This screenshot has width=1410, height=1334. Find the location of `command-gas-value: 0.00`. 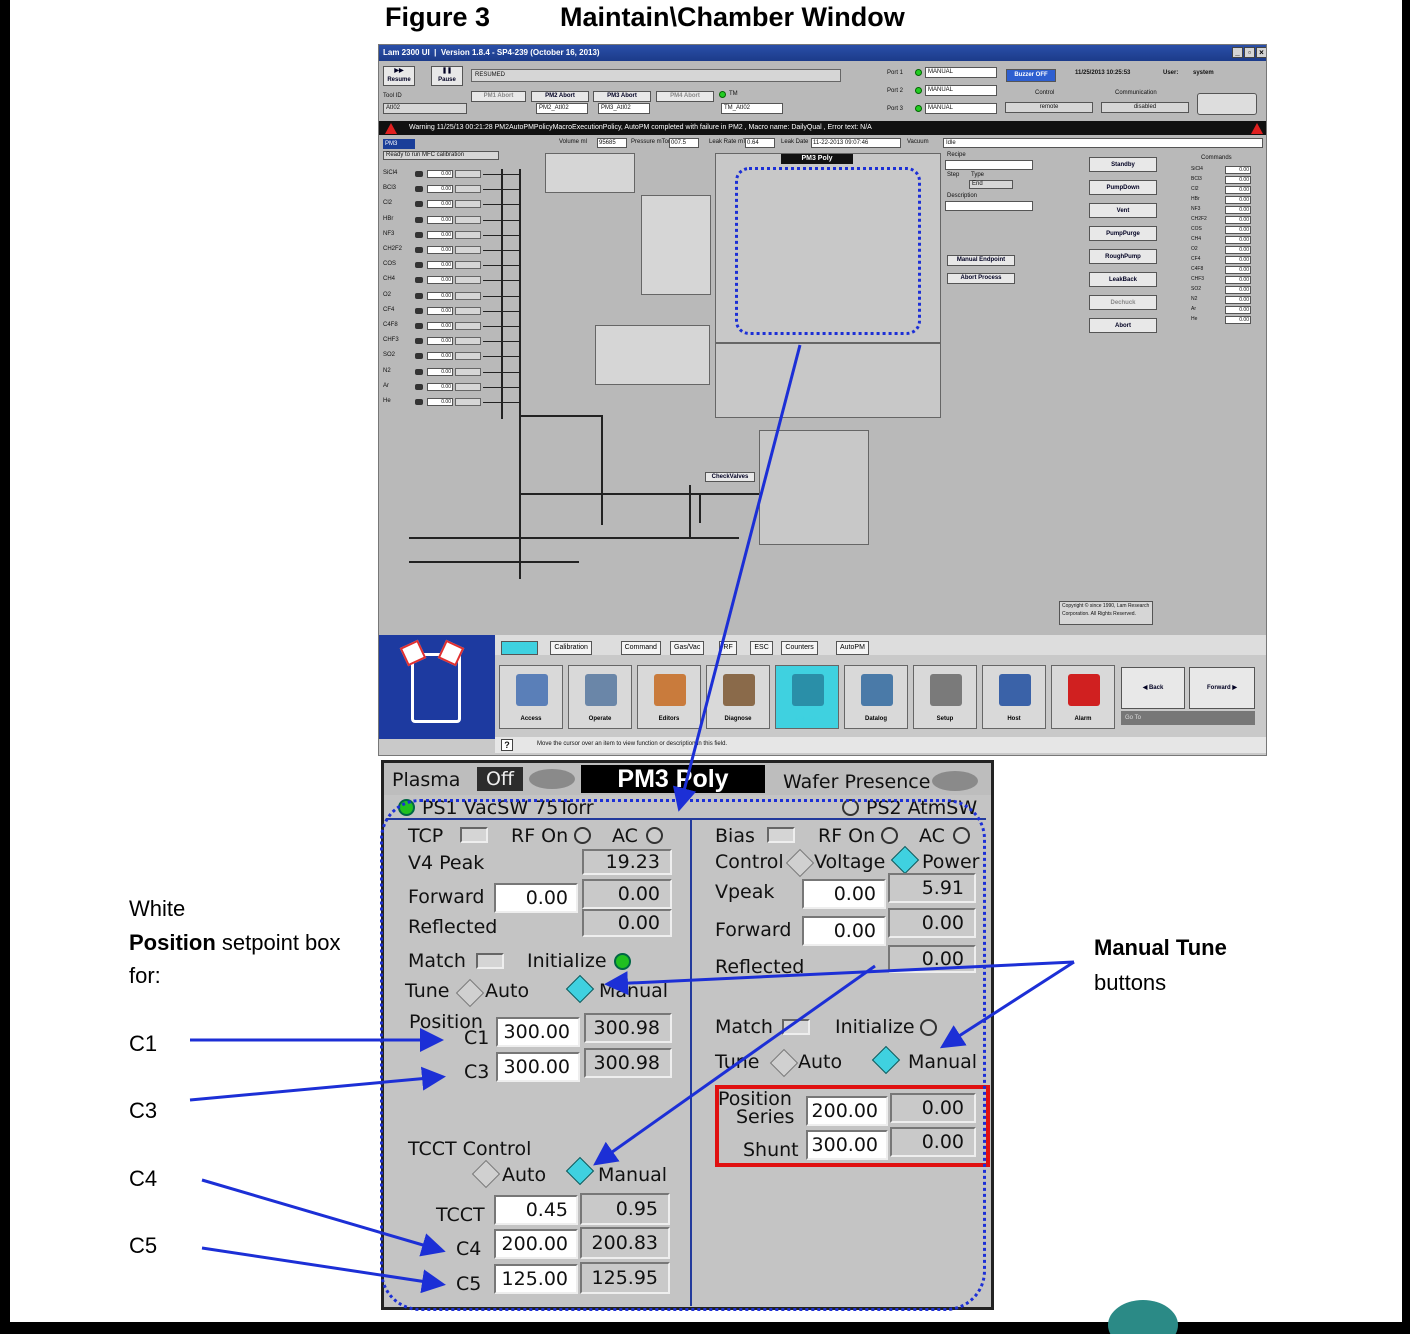

command-gas-value: 0.00 is located at coordinates (1238, 220).